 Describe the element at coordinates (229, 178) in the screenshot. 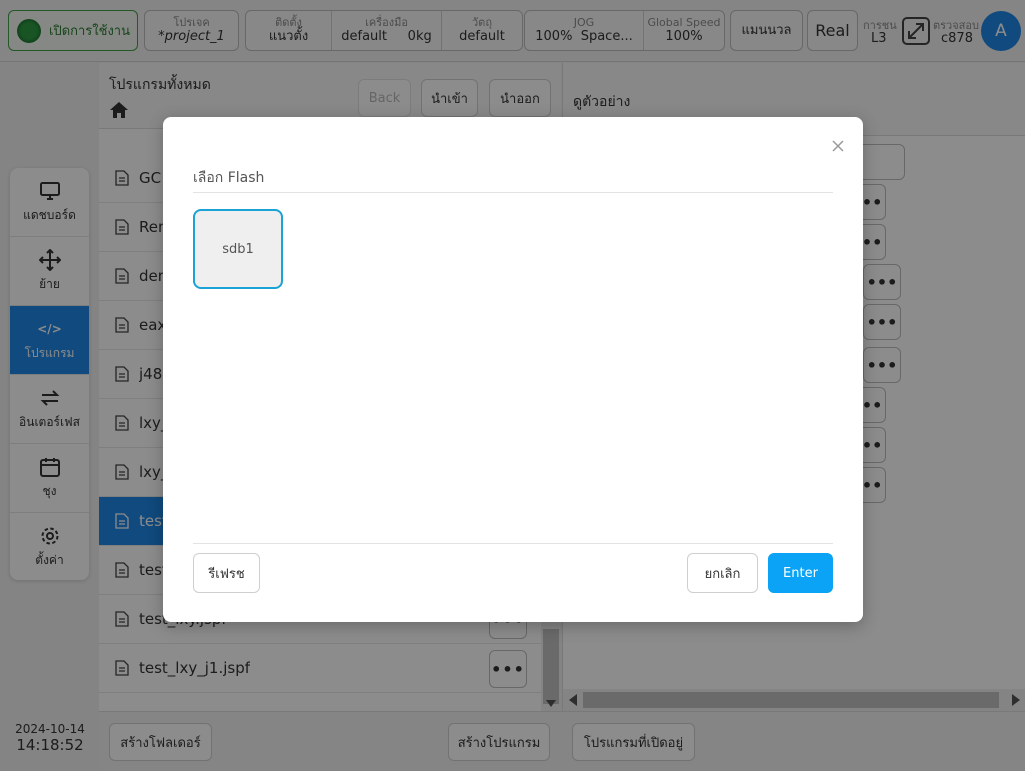

I see `dialog-title: เลือก Flash` at that location.